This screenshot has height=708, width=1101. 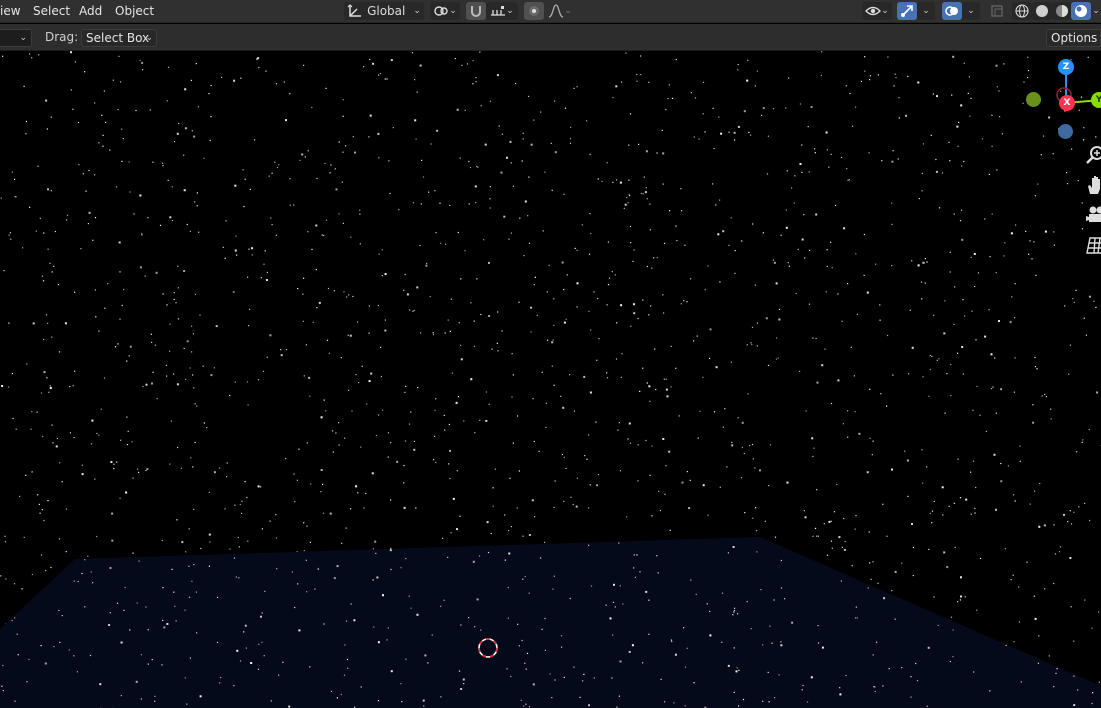 I want to click on proportional-edit-toggle, so click(x=534, y=11).